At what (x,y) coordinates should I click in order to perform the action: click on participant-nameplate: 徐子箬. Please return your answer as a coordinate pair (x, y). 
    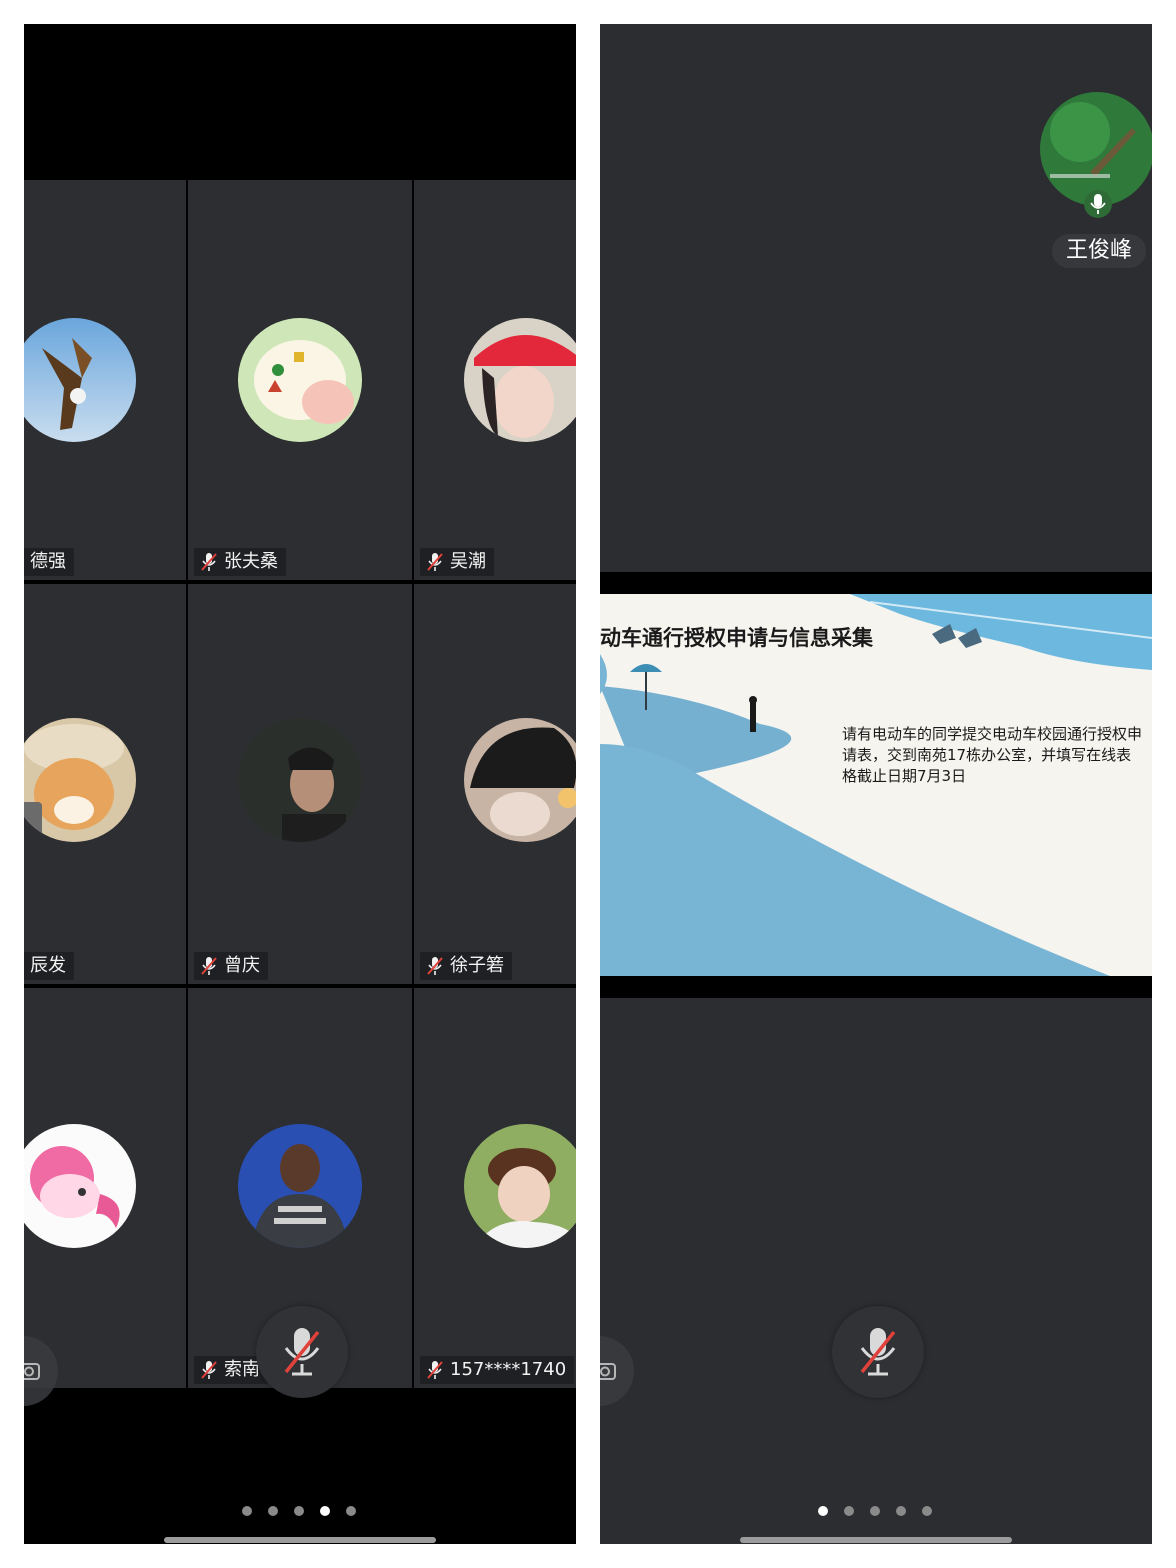
    Looking at the image, I should click on (466, 966).